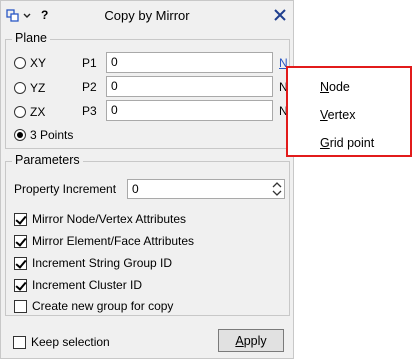  I want to click on plane-group-label: Plane, so click(31, 38).